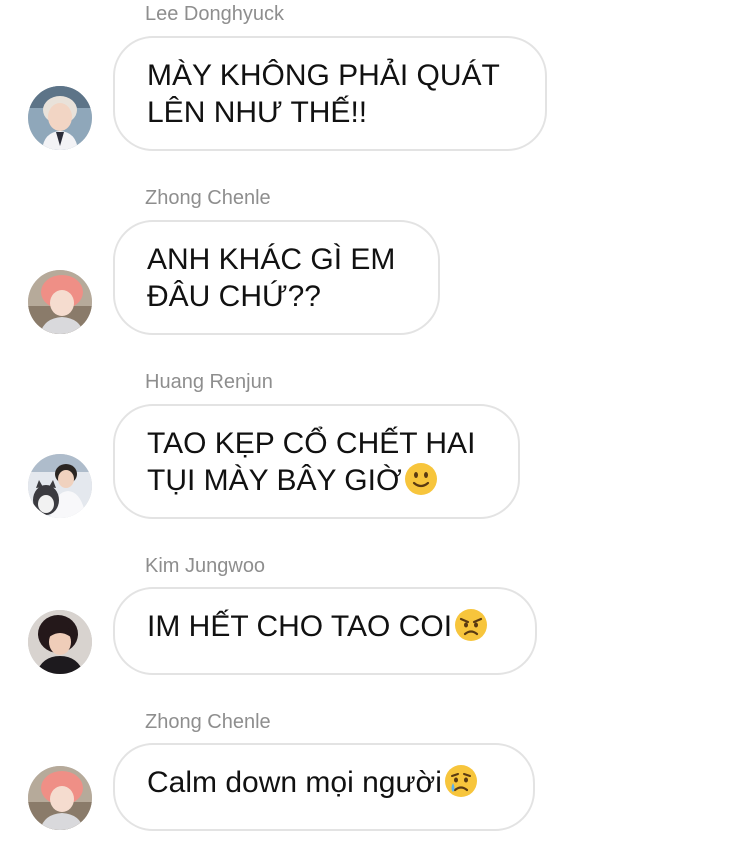  I want to click on message-line-text: IM HẾT CHO TAO COI, so click(300, 626).